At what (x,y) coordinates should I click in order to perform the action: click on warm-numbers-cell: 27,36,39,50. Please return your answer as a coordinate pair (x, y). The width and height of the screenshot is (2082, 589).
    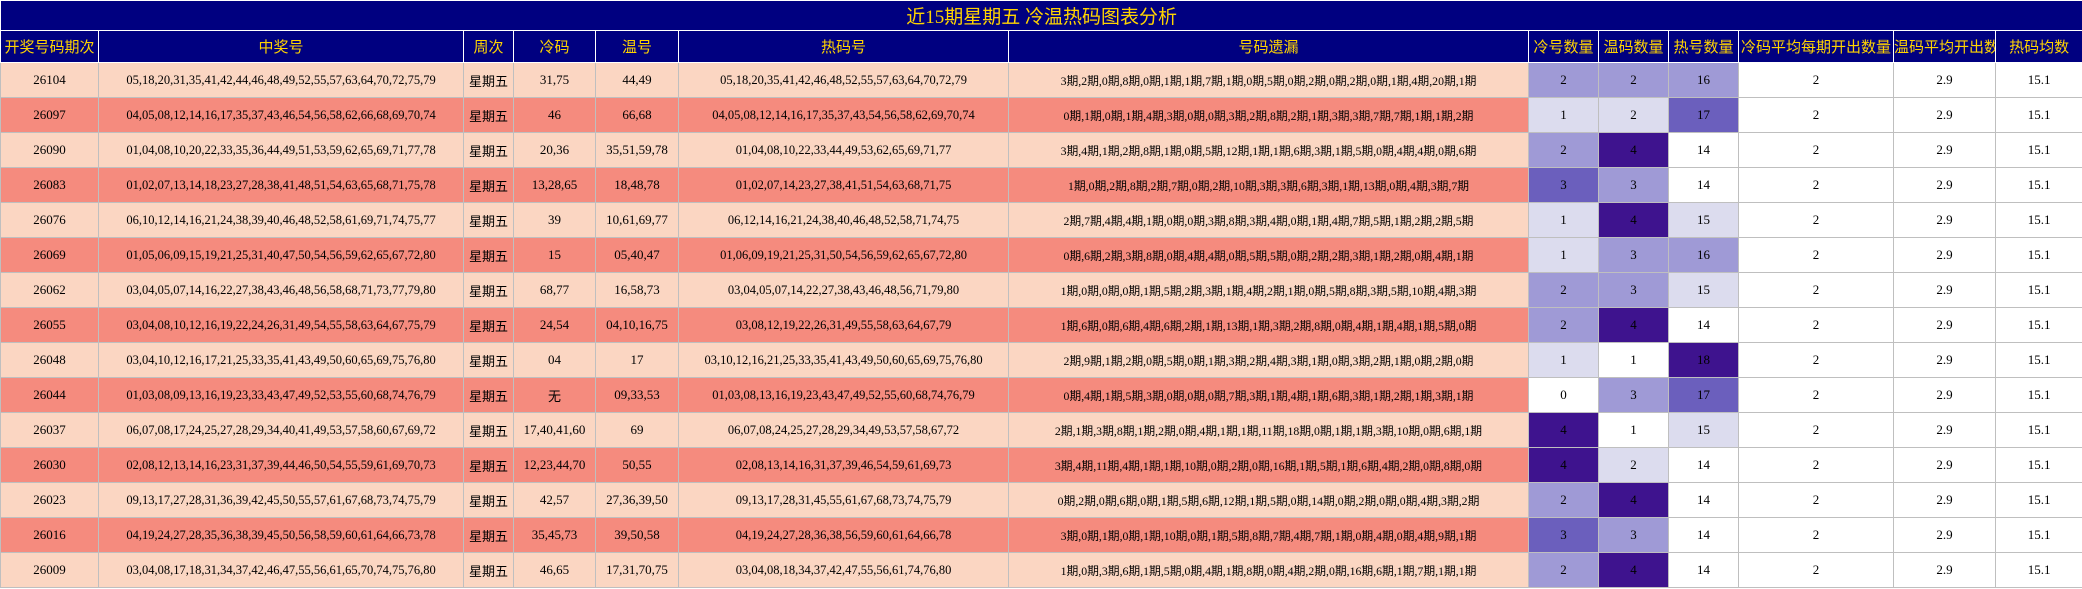
    Looking at the image, I should click on (637, 500).